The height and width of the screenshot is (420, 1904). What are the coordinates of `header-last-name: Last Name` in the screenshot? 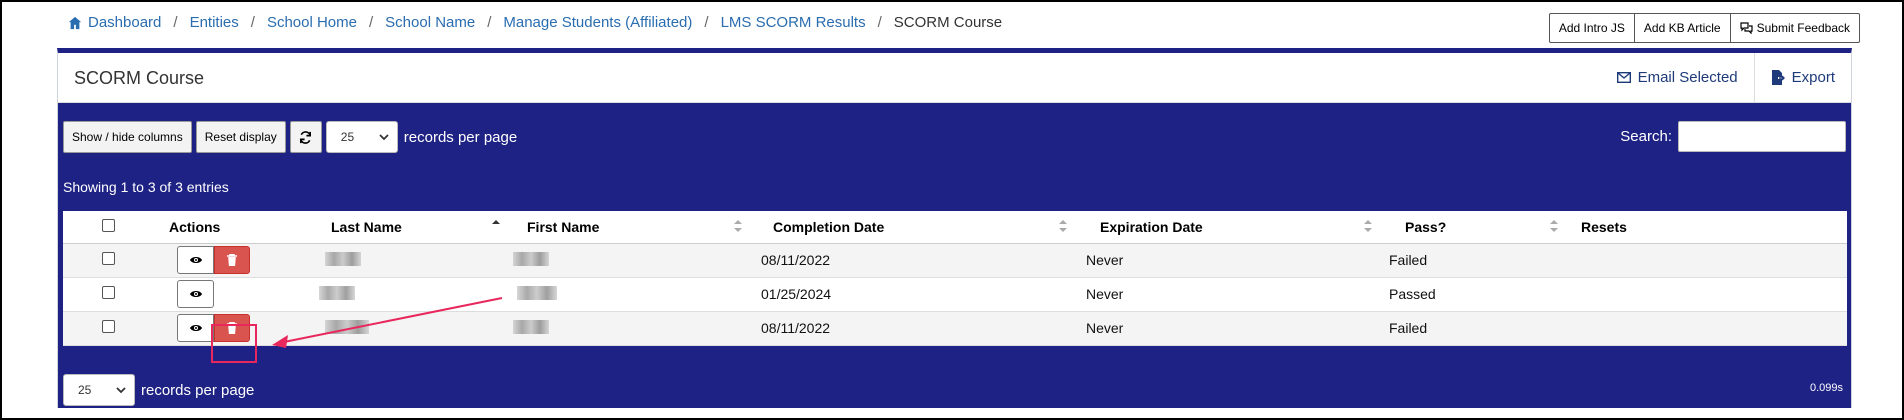 It's located at (412, 227).